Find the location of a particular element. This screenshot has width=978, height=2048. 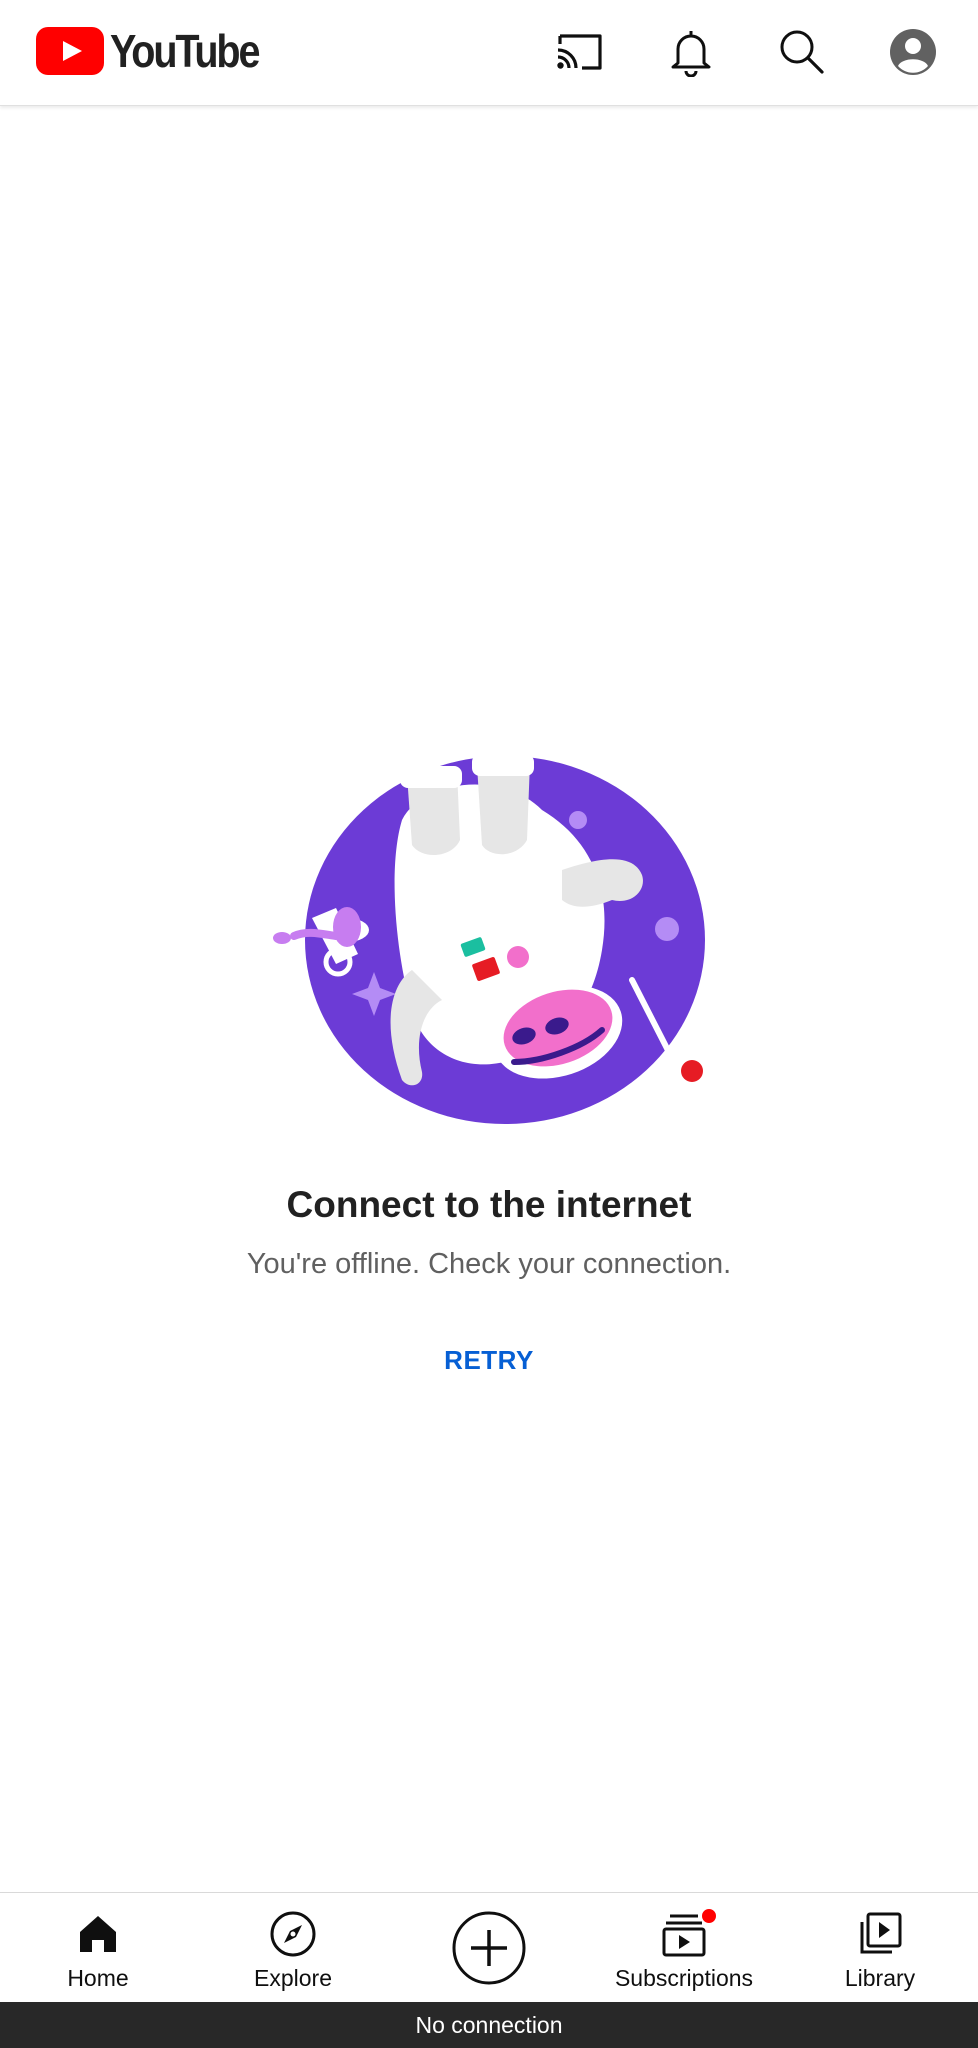

account-button is located at coordinates (913, 52).